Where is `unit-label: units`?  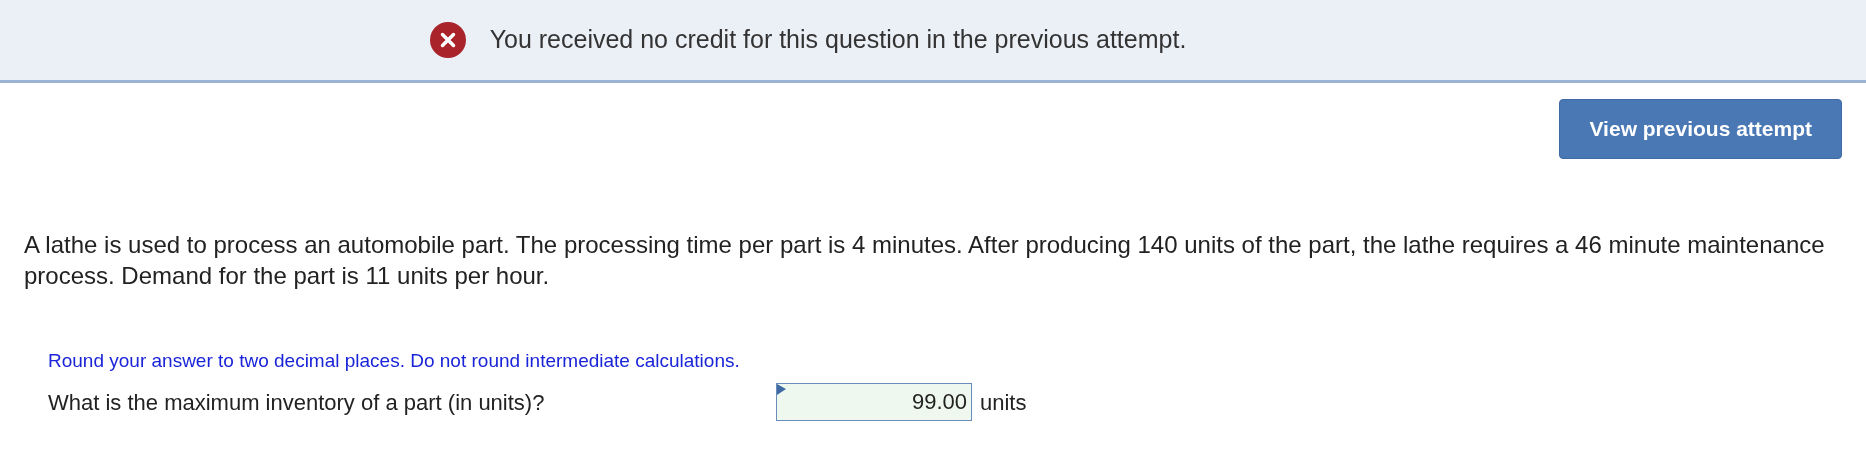 unit-label: units is located at coordinates (1003, 402).